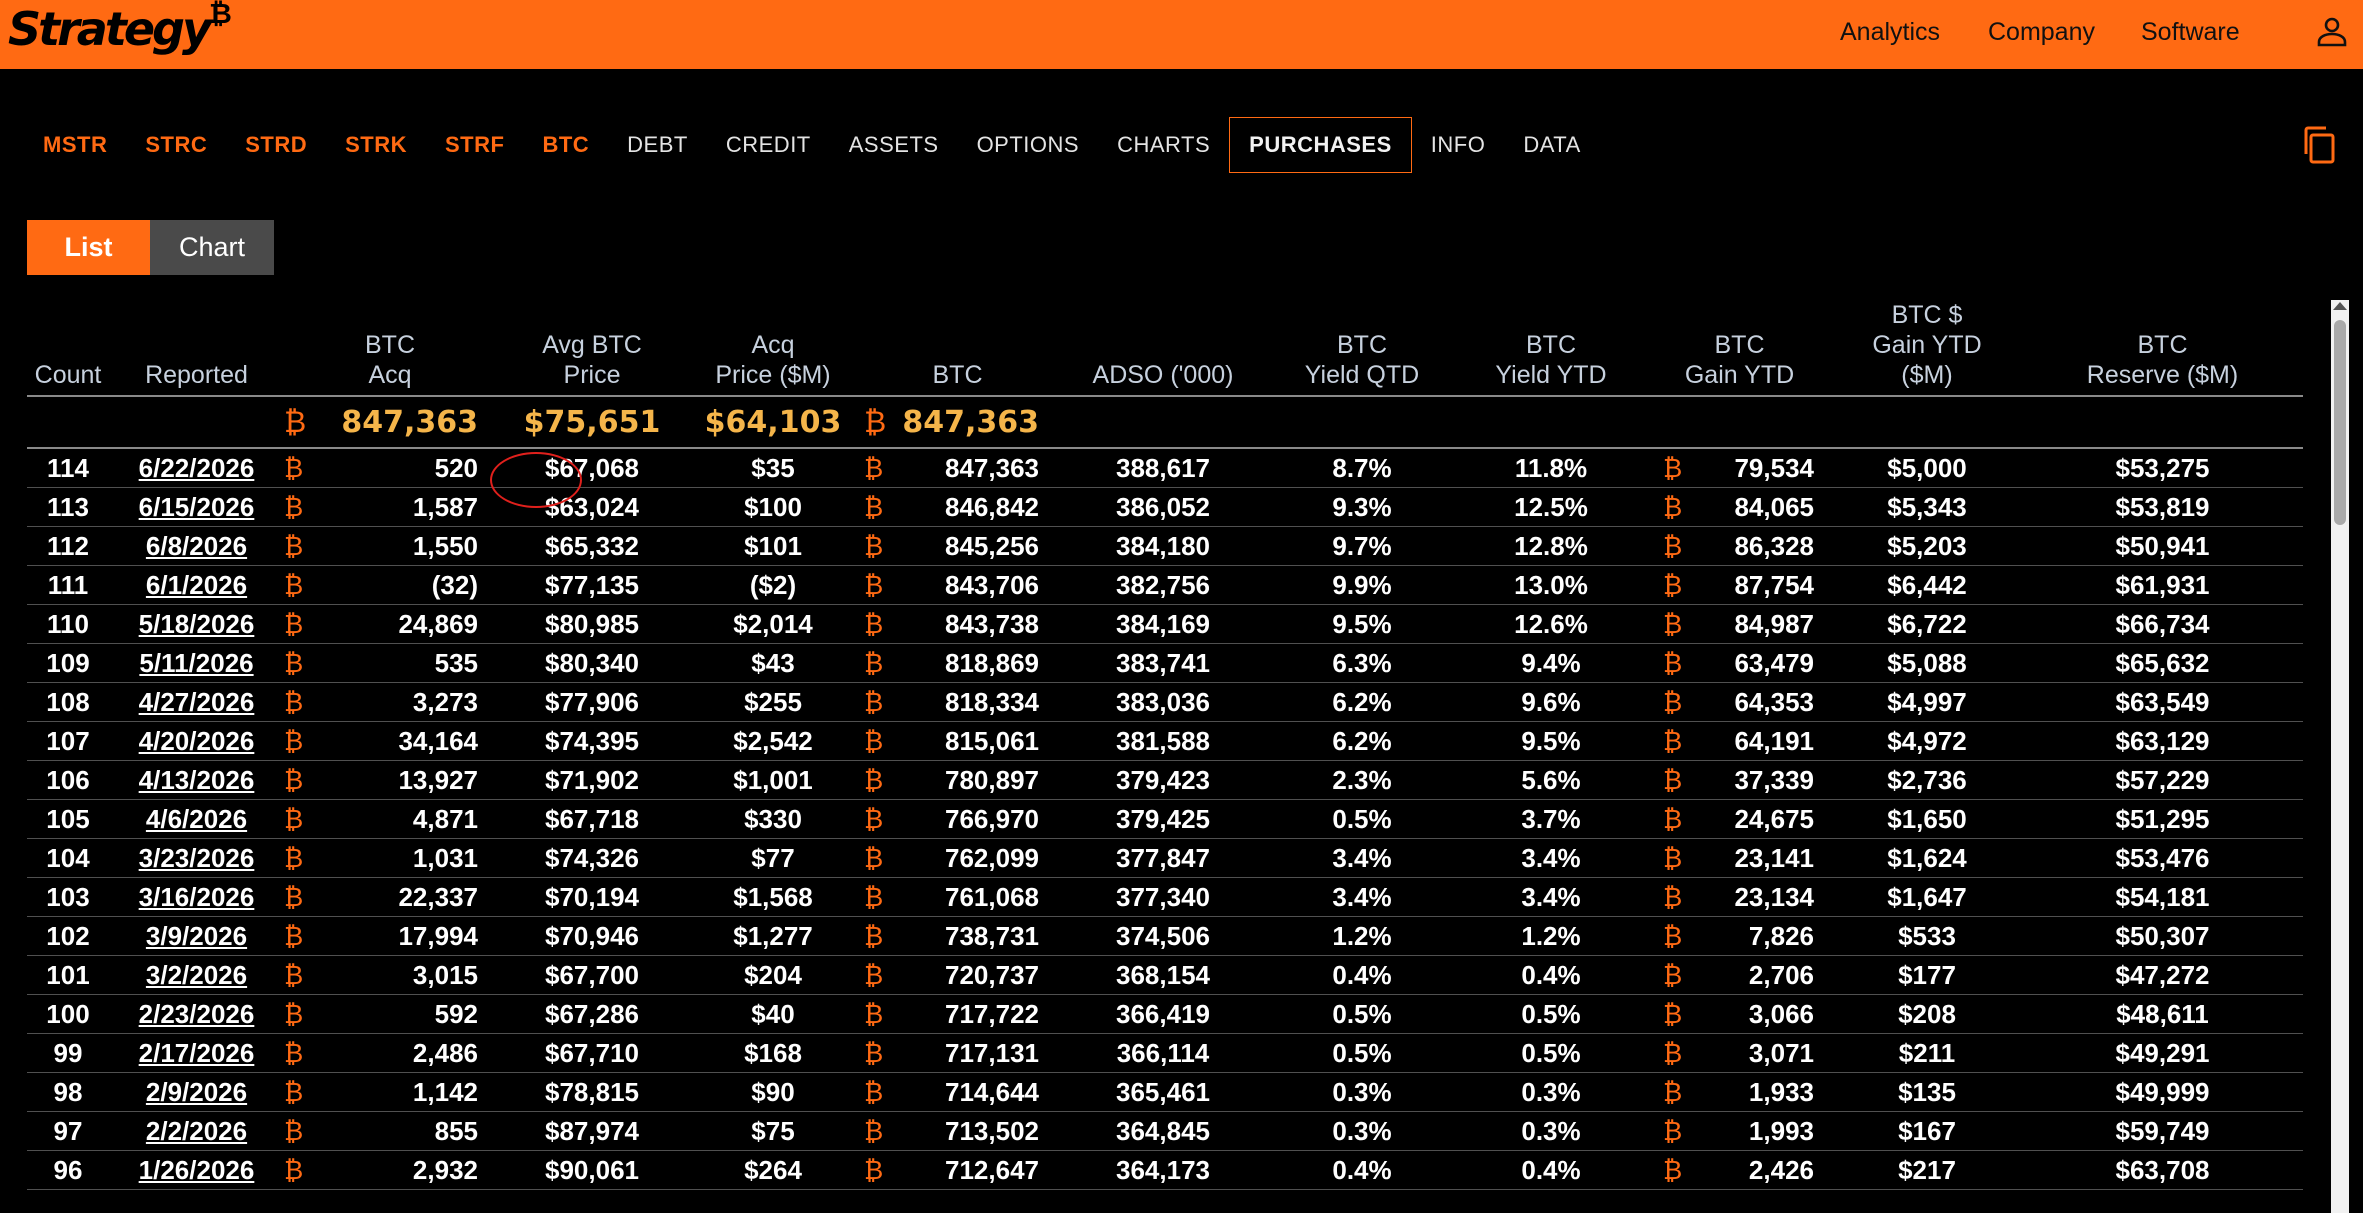  Describe the element at coordinates (75, 145) in the screenshot. I see `tab-mstr: MSTR` at that location.